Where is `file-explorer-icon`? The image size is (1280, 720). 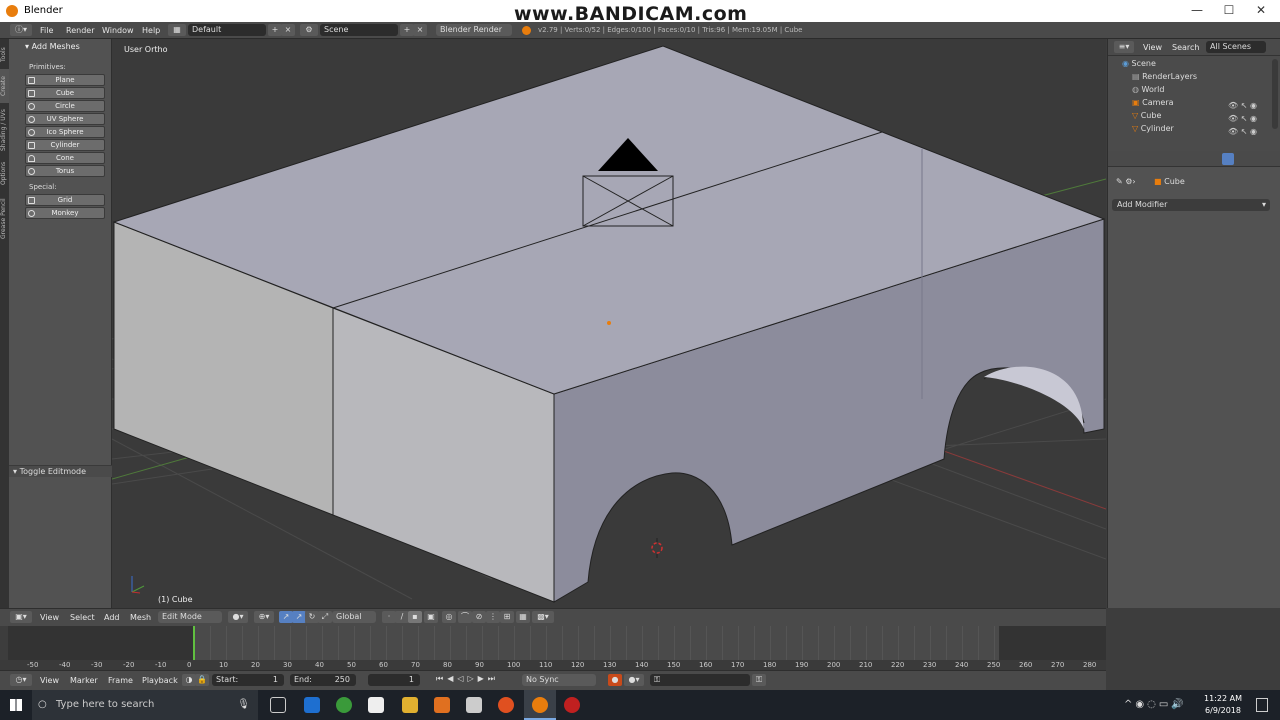
file-explorer-icon is located at coordinates (410, 705).